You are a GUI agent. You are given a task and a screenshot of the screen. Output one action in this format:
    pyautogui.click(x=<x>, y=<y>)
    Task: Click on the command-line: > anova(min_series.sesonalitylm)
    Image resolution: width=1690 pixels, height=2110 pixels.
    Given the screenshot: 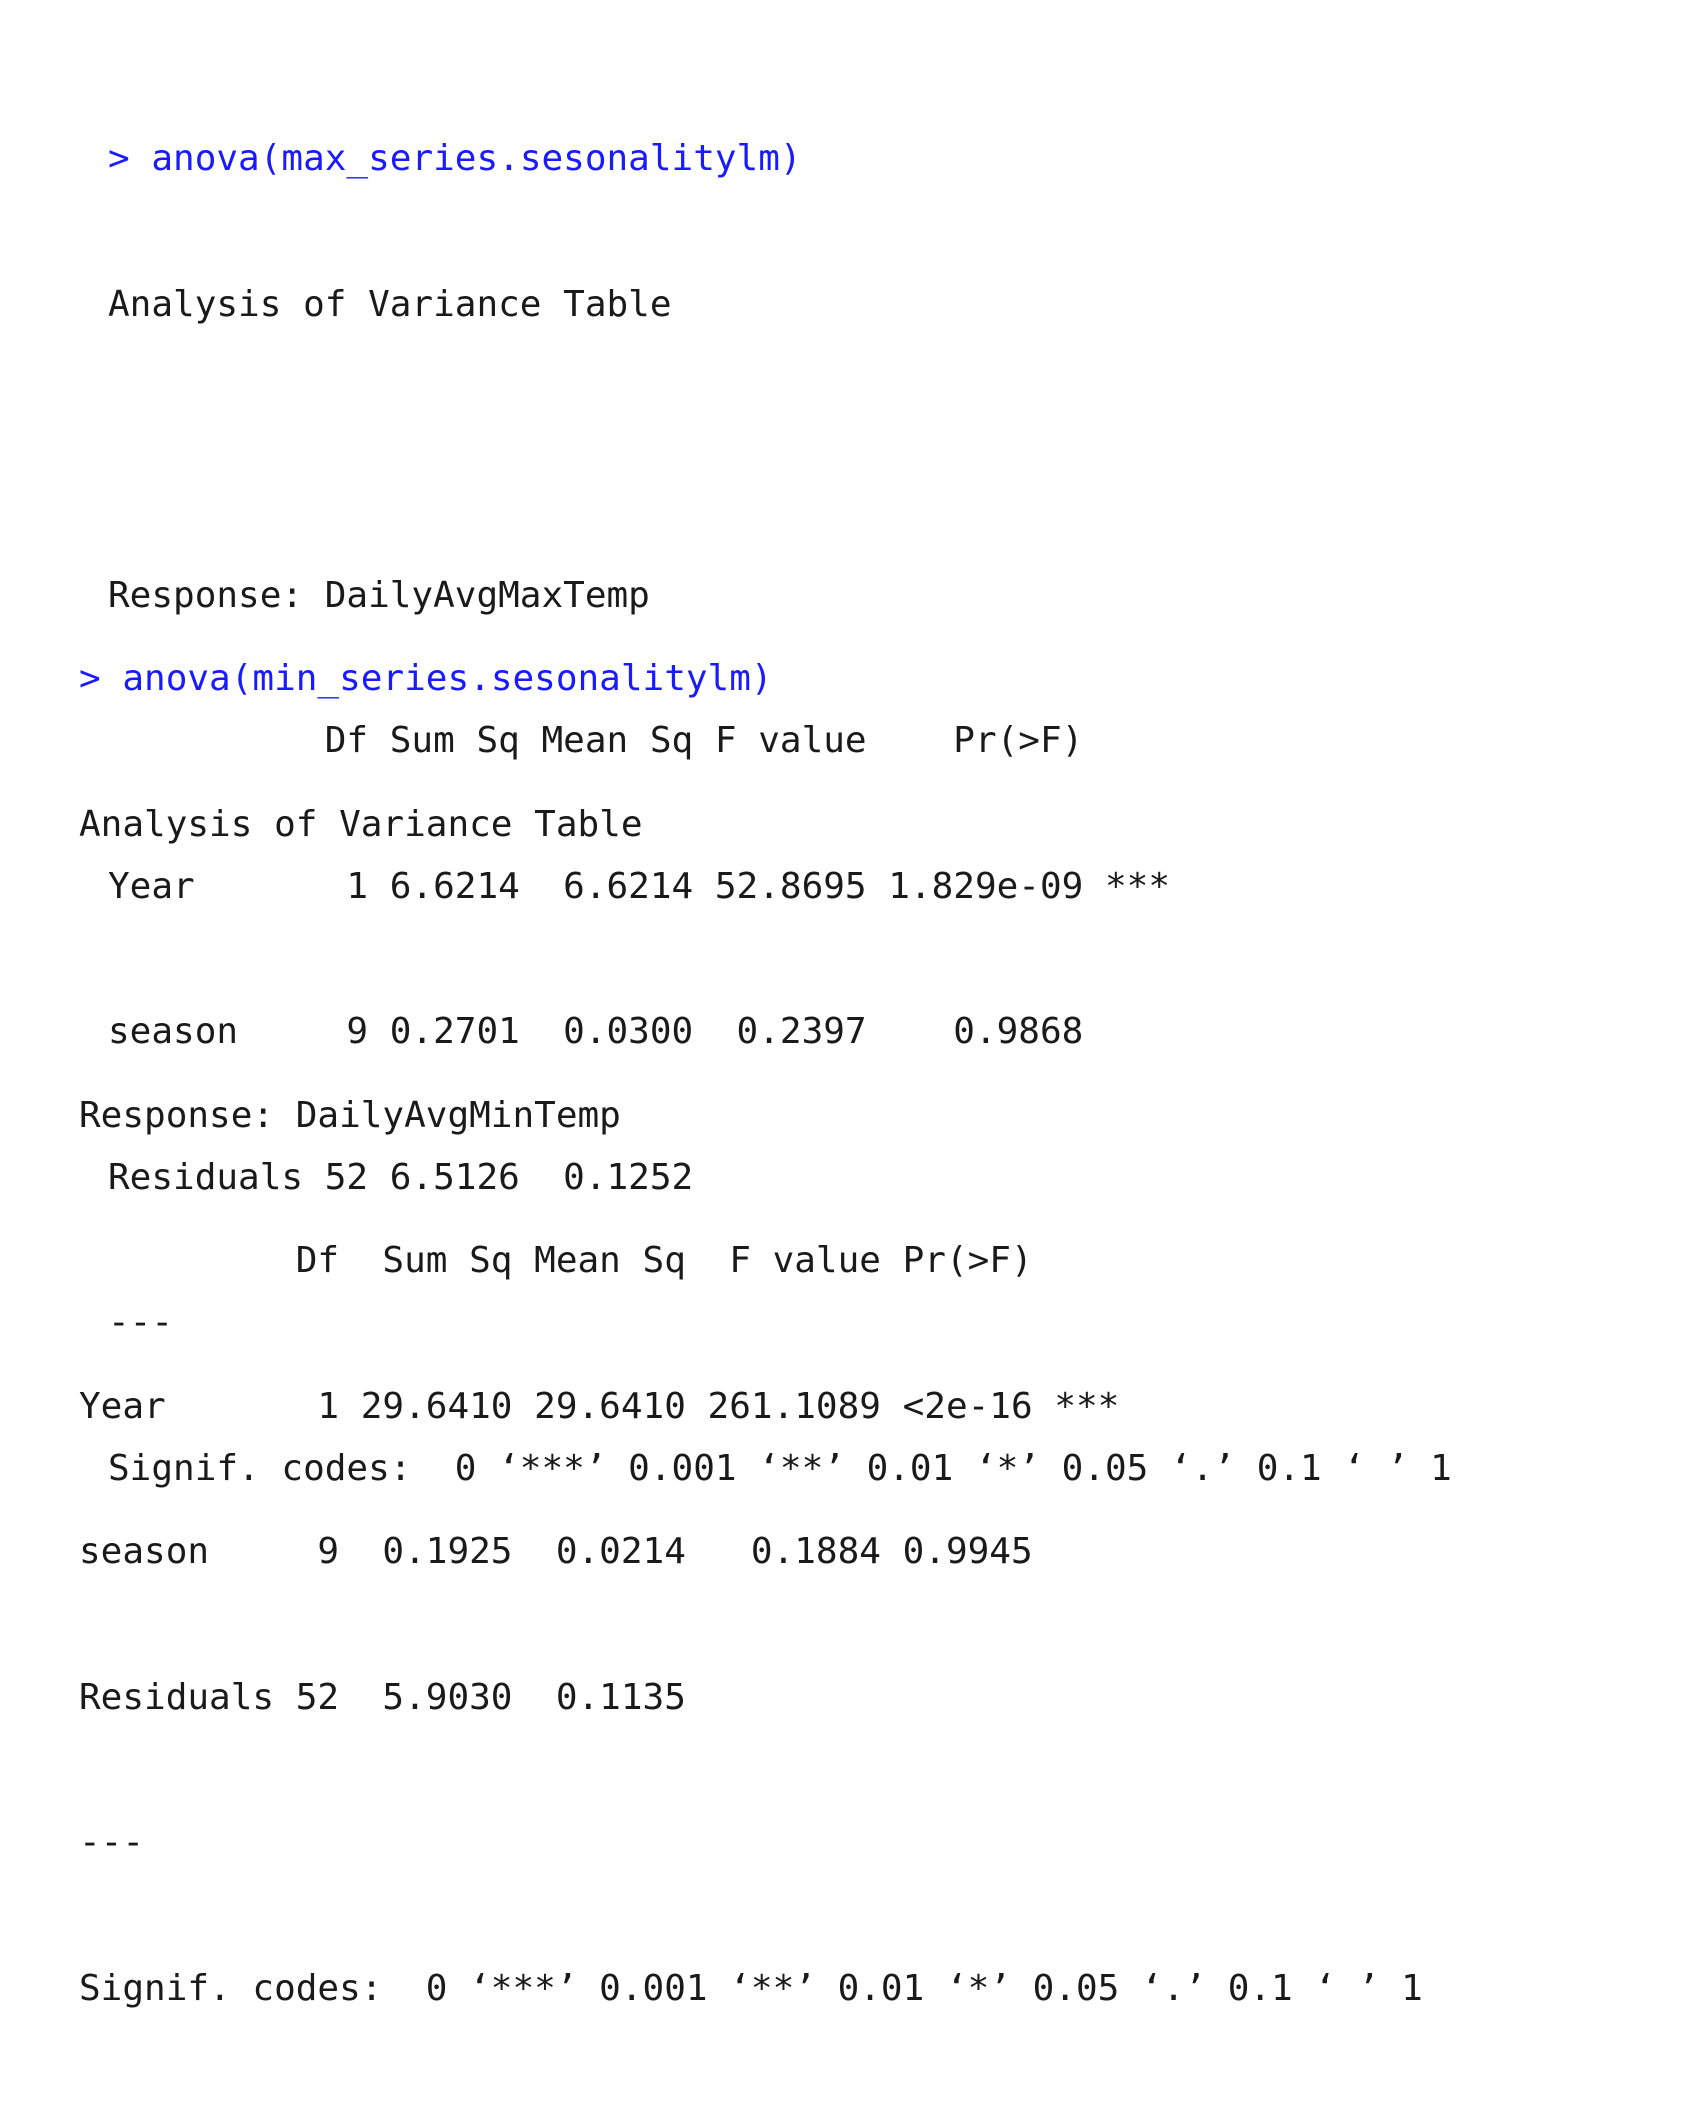 What is the action you would take?
    pyautogui.click(x=751, y=679)
    